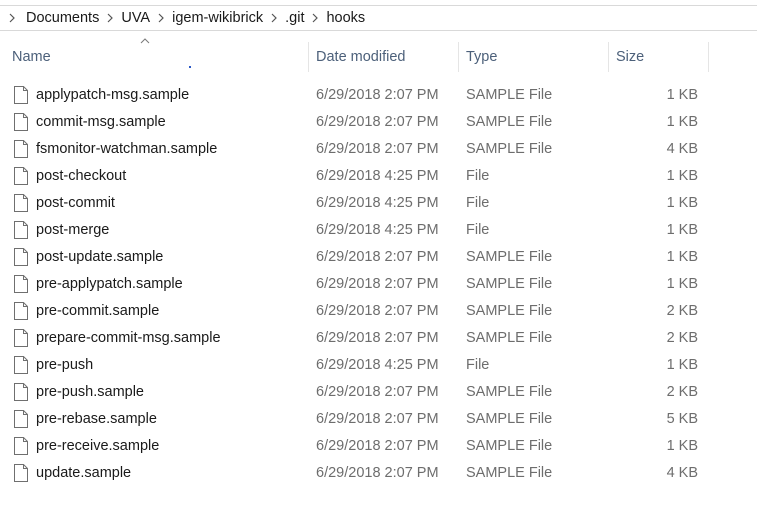 The image size is (757, 512). Describe the element at coordinates (682, 419) in the screenshot. I see `file-size: 5 KB` at that location.